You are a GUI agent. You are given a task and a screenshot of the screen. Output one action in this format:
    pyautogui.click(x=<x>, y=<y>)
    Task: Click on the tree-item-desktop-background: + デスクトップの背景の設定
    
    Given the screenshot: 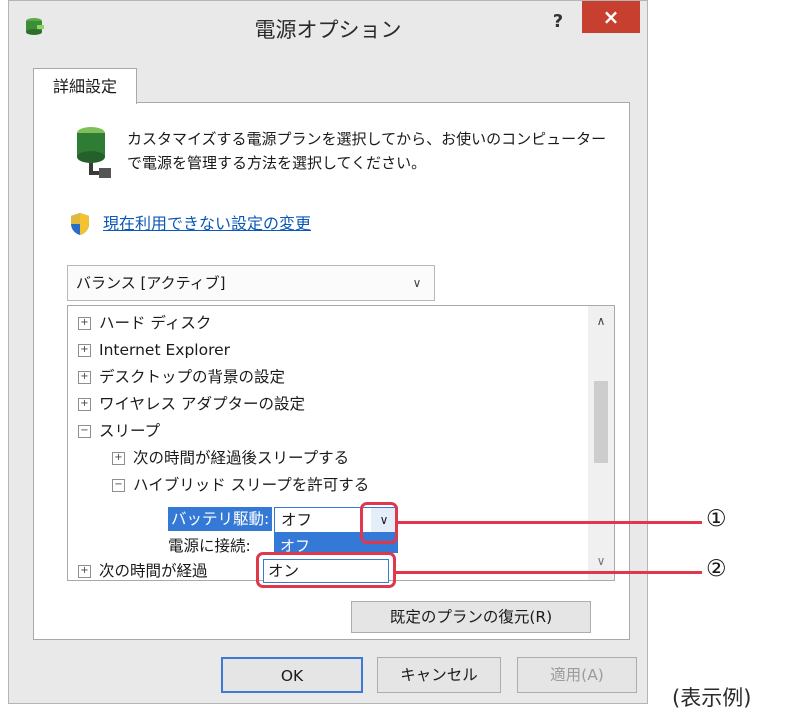 What is the action you would take?
    pyautogui.click(x=181, y=377)
    